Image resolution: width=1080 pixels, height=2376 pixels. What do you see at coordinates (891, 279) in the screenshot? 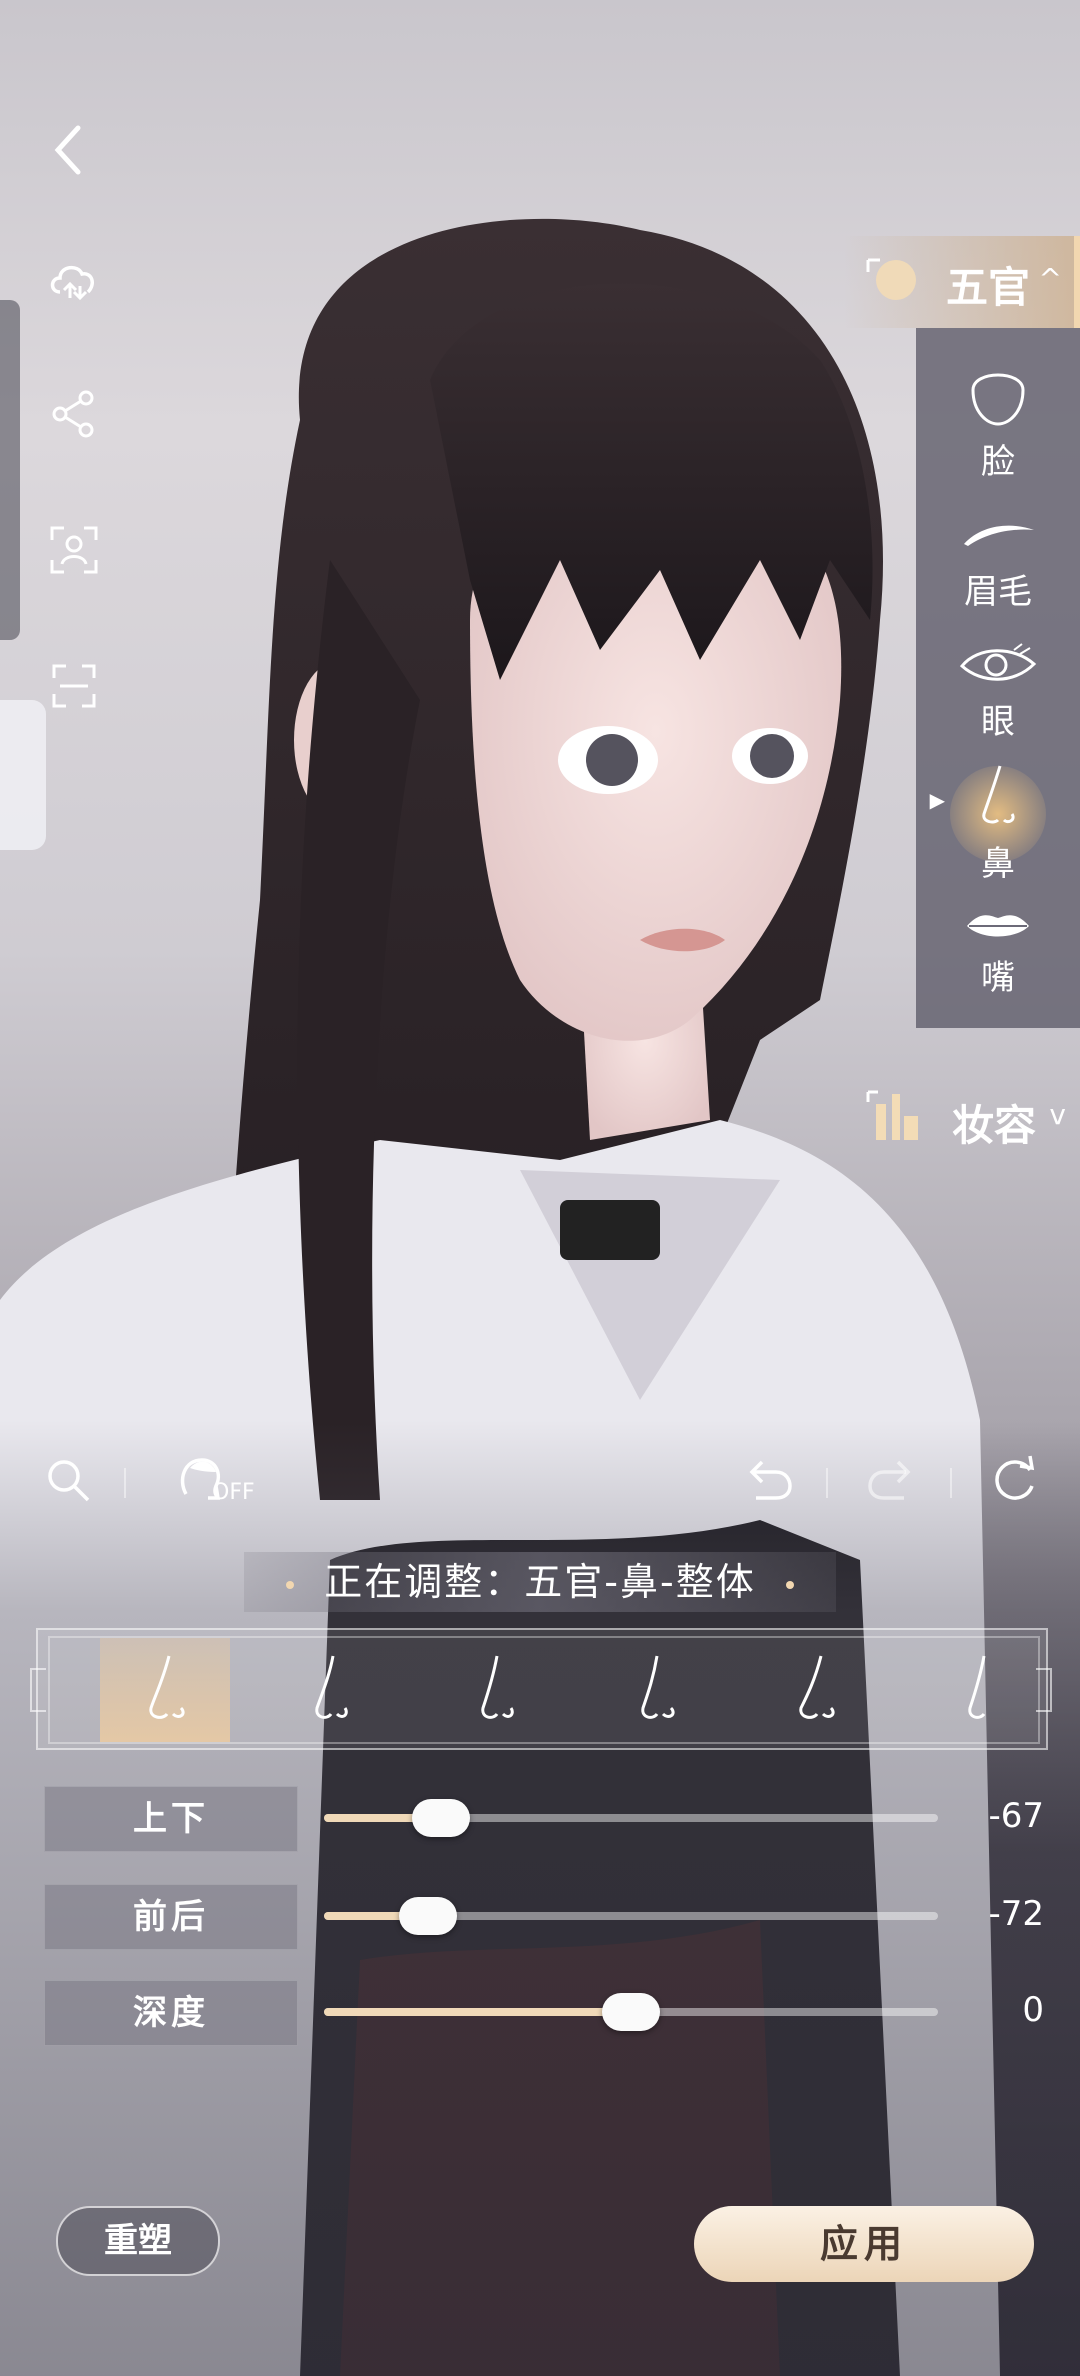
I see `face-category-icon` at bounding box center [891, 279].